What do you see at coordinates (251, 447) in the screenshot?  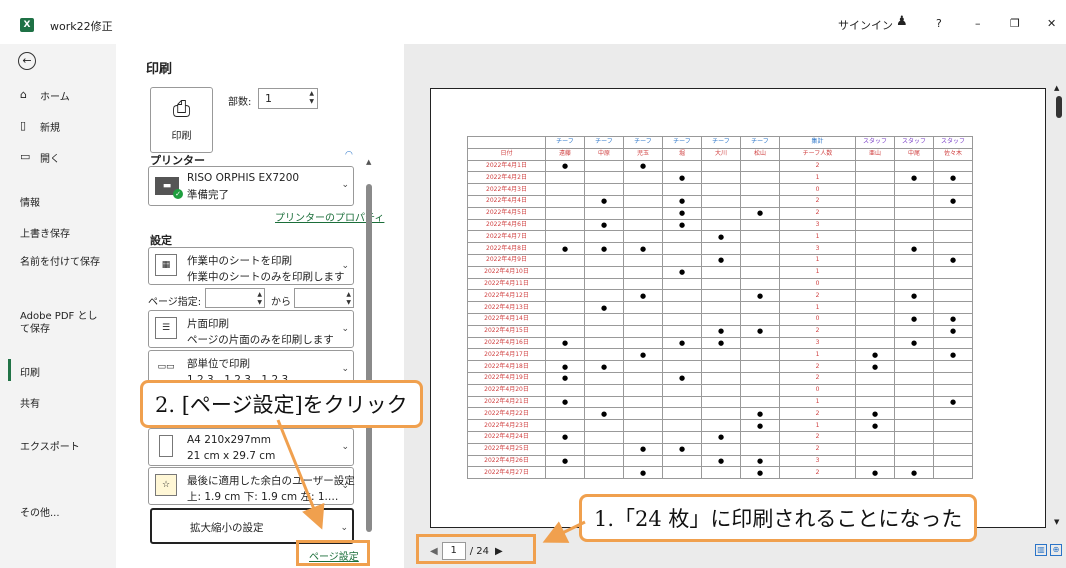 I see `paper-size-select: A4 210x297mm 21 cm x 29.7 cm ⌄` at bounding box center [251, 447].